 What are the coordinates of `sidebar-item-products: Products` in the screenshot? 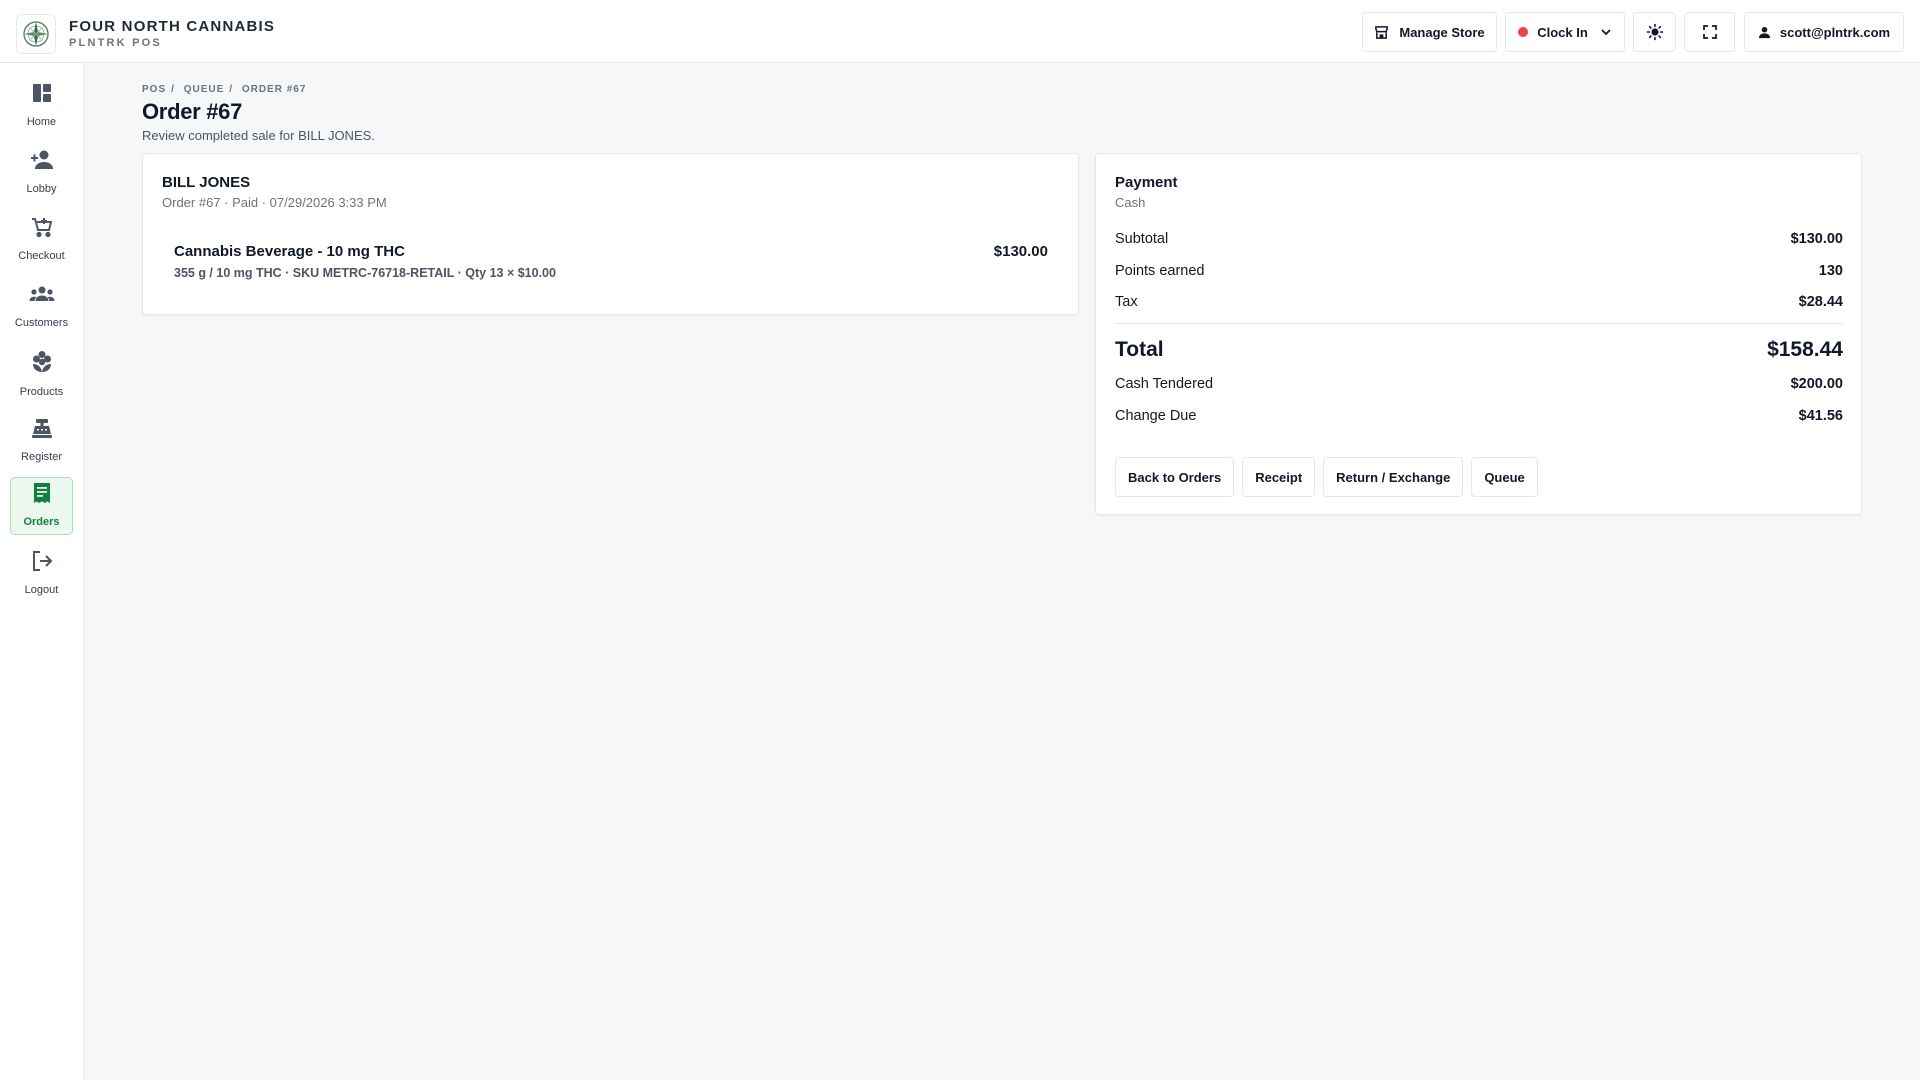 It's located at (41, 374).